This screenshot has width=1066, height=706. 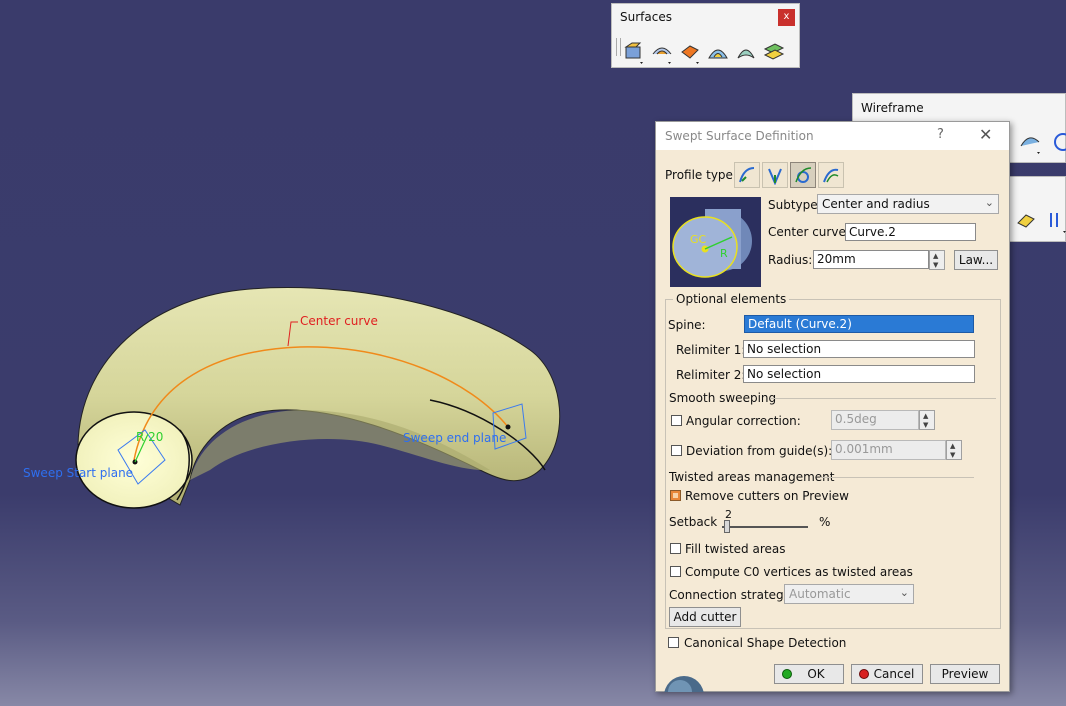 I want to click on setback-slider-handle, so click(x=727, y=526).